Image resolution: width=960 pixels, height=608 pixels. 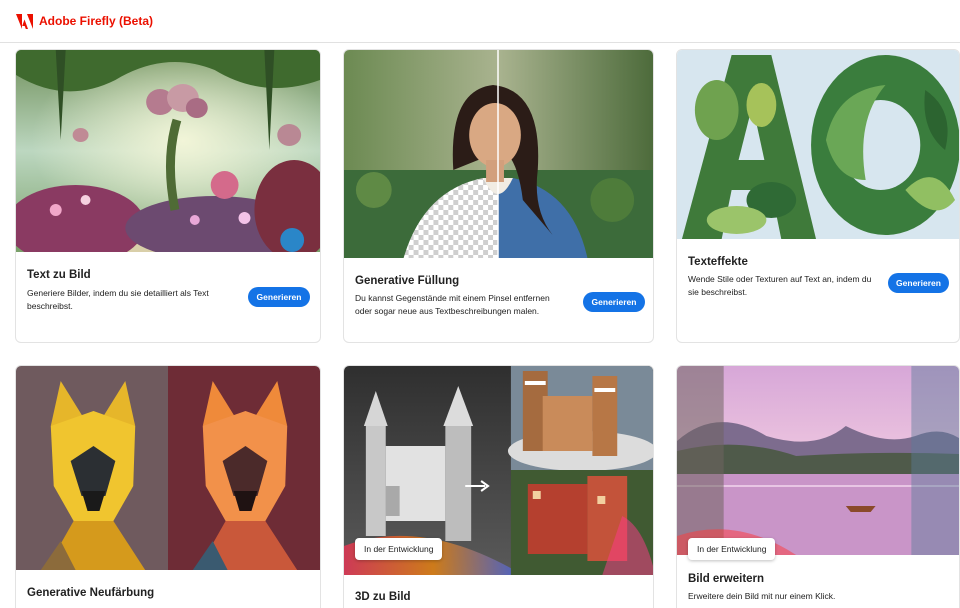 I want to click on card-title: Texteffekte, so click(x=718, y=262).